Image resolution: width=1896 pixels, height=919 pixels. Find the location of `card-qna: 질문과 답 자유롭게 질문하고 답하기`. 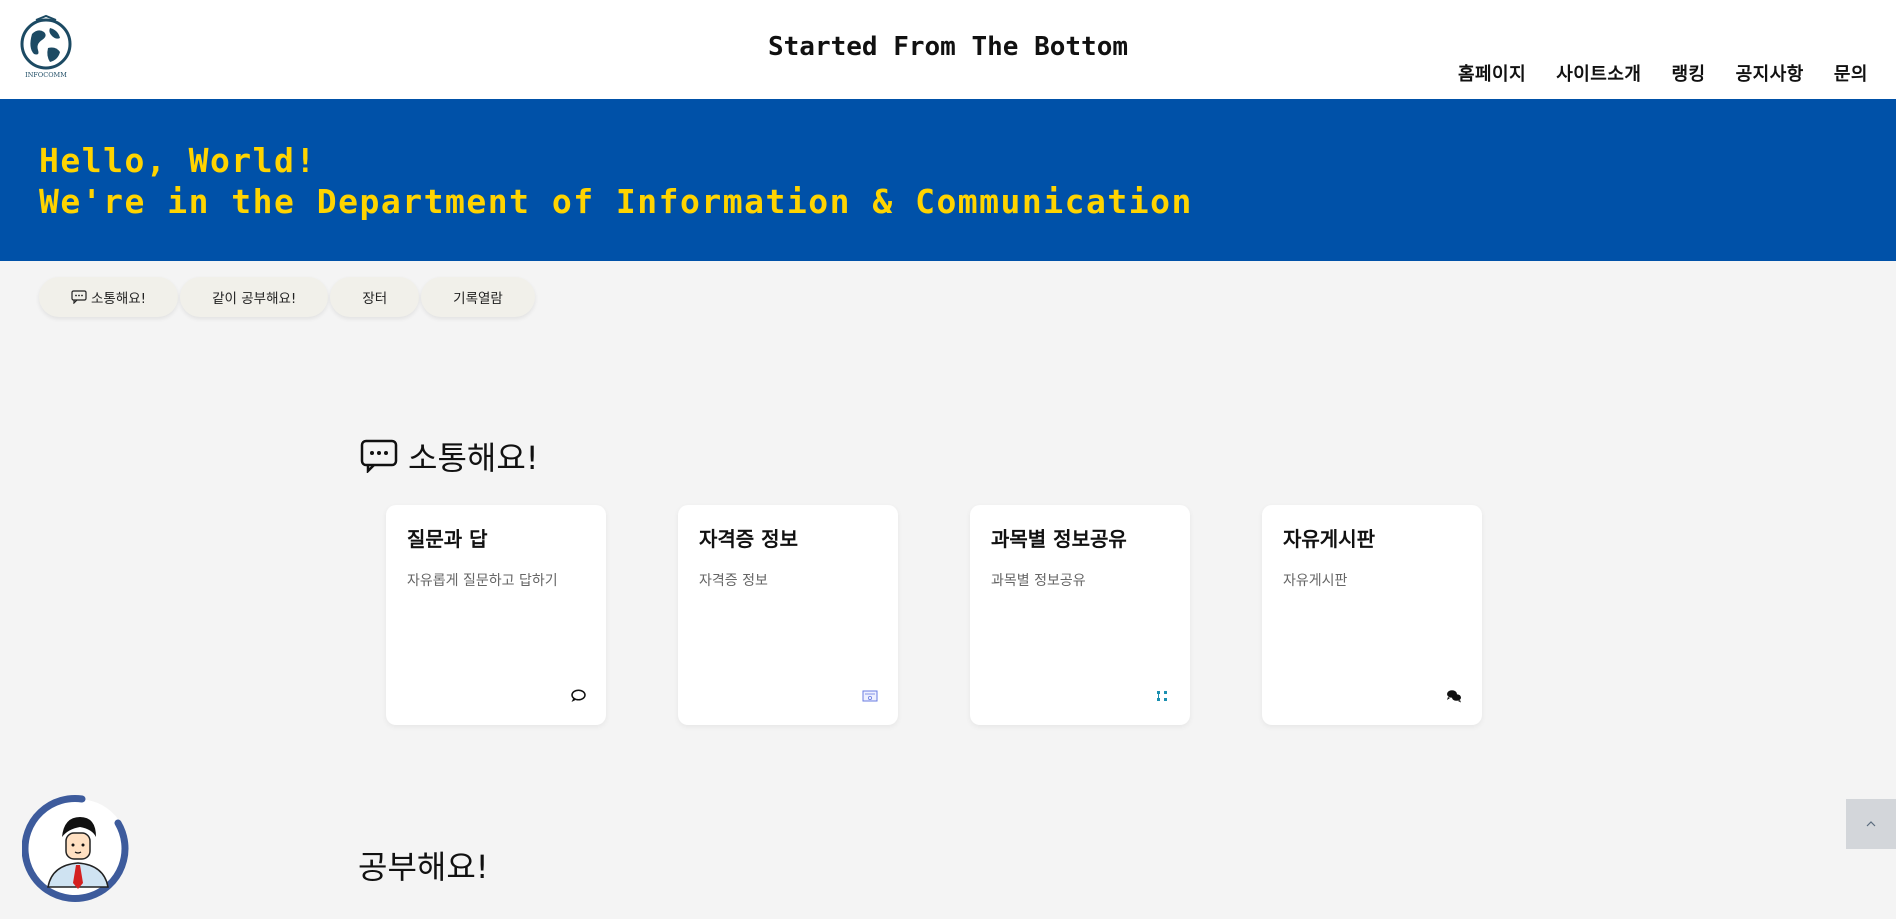

card-qna: 질문과 답 자유롭게 질문하고 답하기 is located at coordinates (496, 615).